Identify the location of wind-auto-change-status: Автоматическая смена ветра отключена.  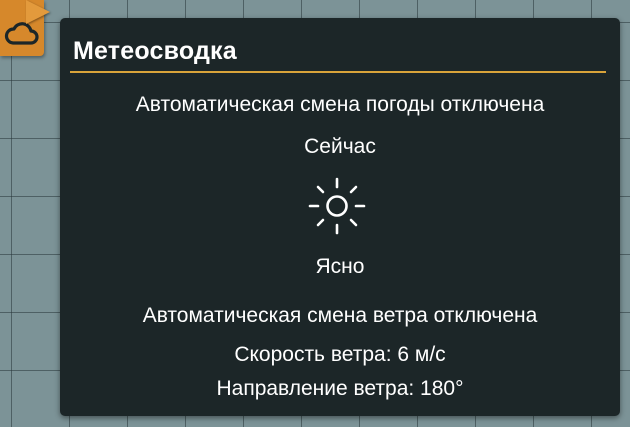
(340, 315).